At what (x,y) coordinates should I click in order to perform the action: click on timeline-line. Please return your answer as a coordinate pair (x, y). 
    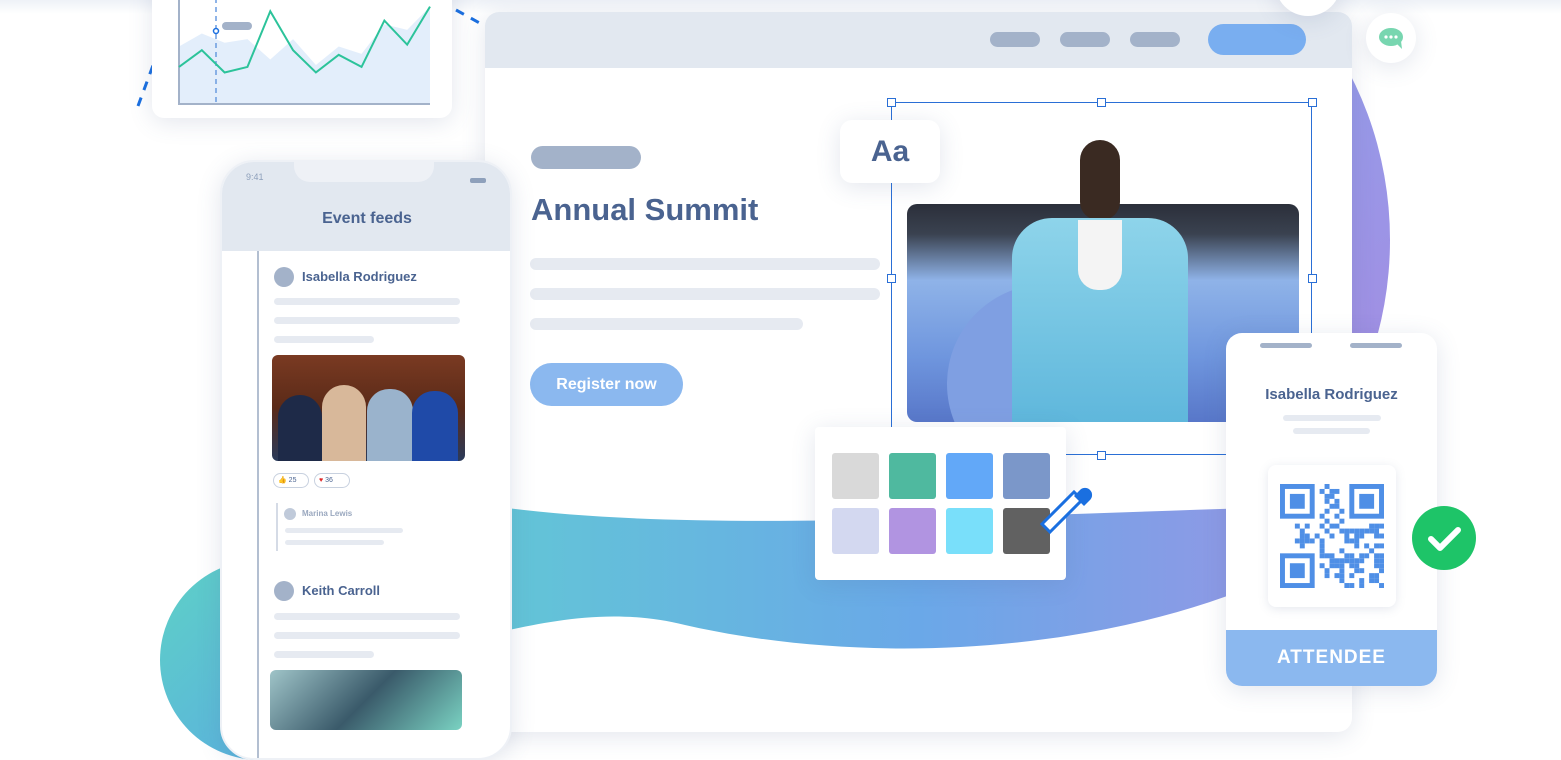
    Looking at the image, I should click on (258, 505).